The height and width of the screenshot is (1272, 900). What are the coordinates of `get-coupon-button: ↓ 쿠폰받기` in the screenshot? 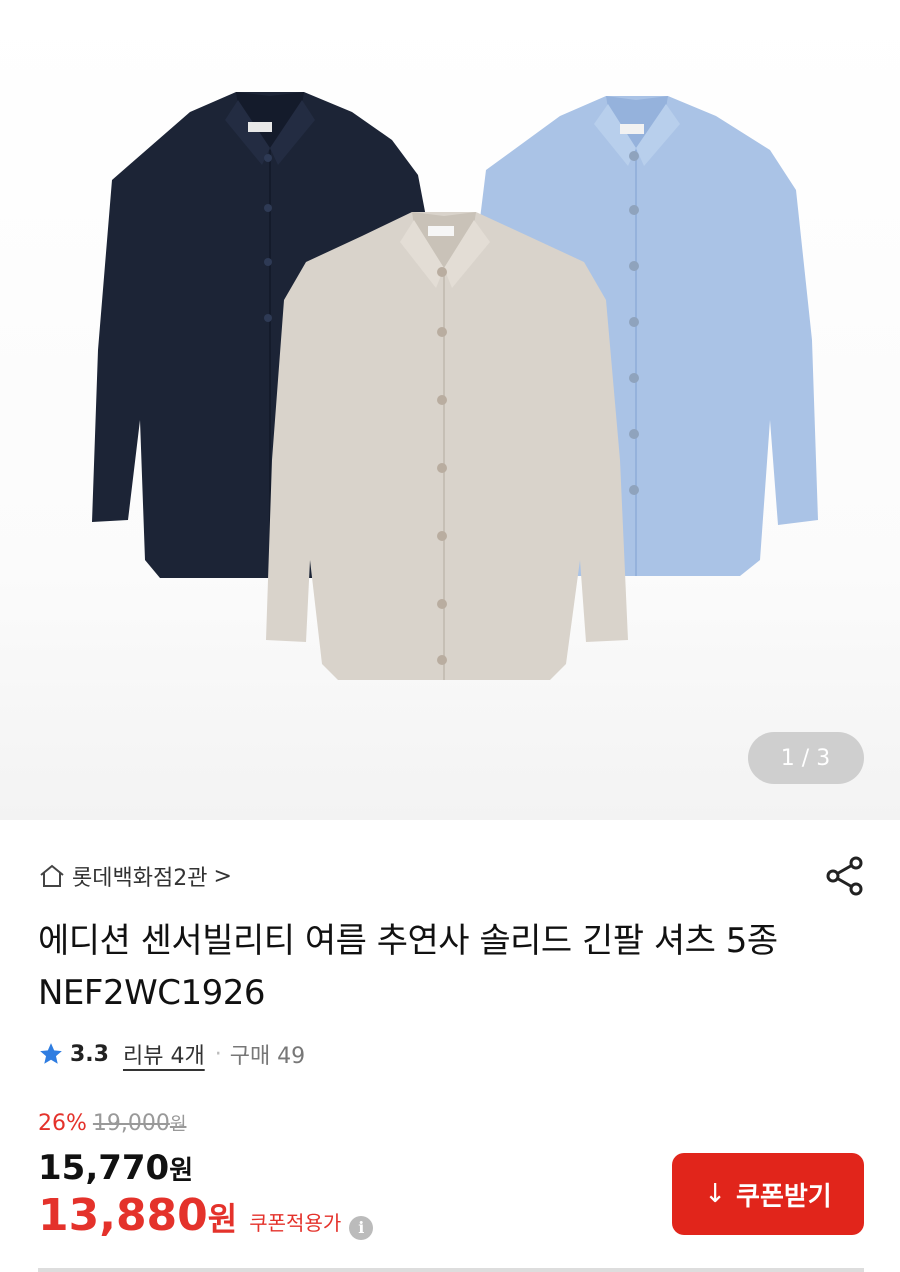 It's located at (768, 1194).